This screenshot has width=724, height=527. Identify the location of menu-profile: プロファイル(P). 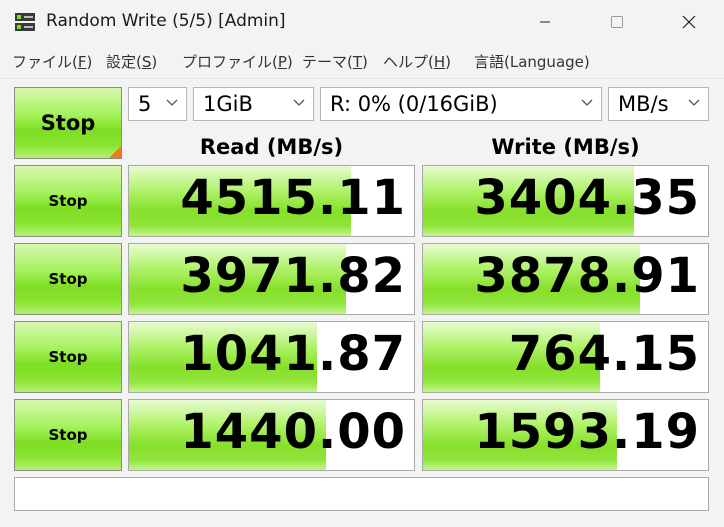
(237, 61).